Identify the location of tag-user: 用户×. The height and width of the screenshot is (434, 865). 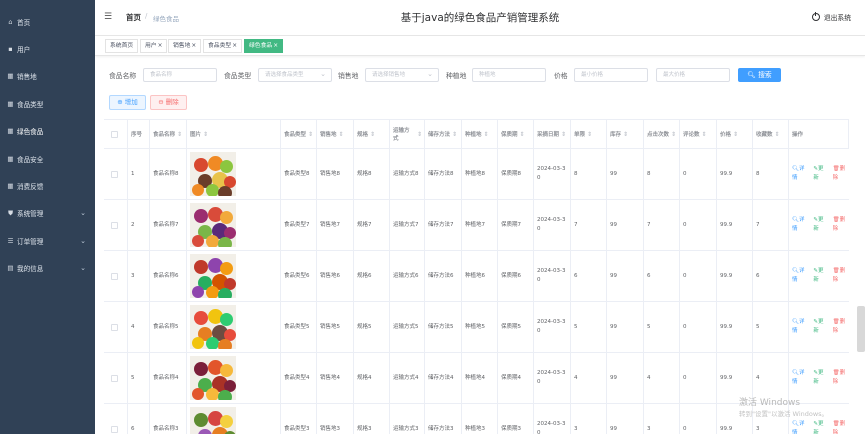
(154, 46).